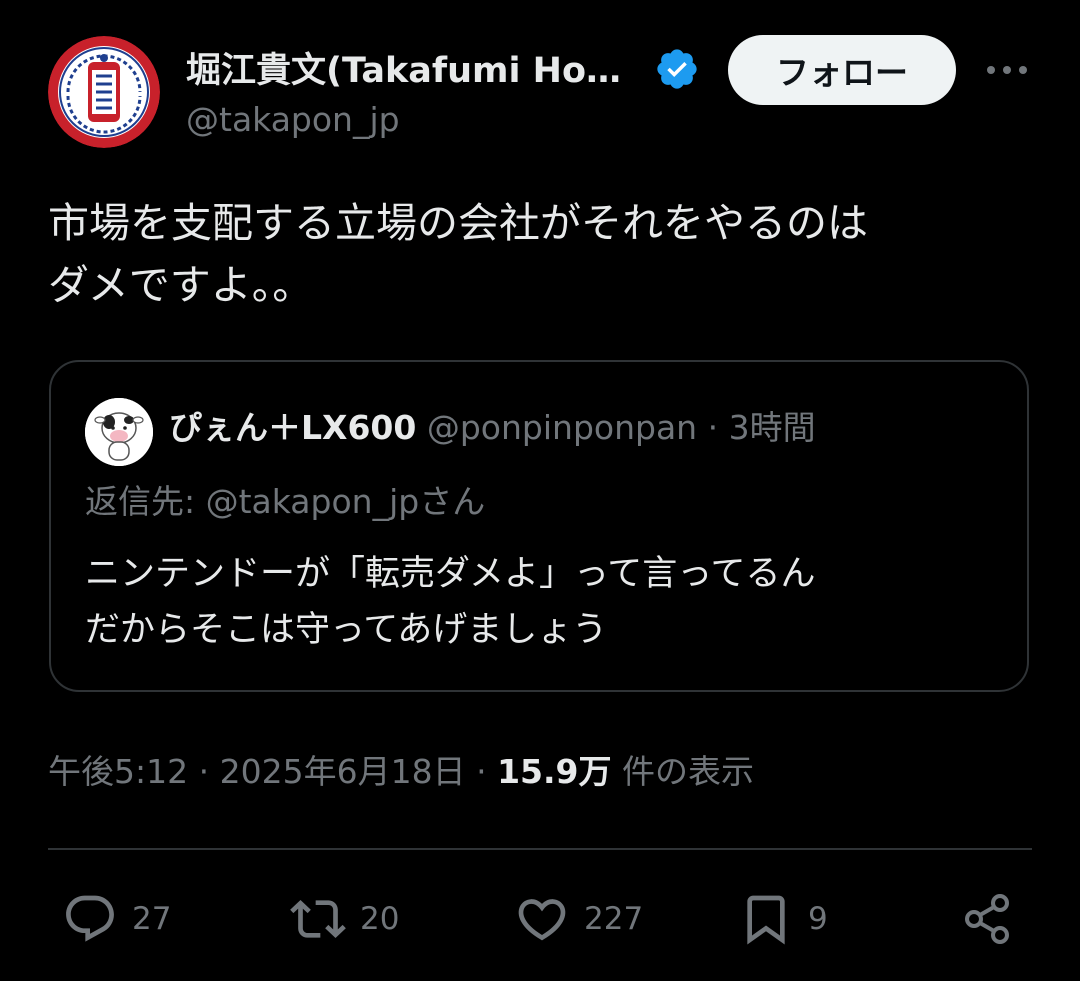 The width and height of the screenshot is (1080, 981). What do you see at coordinates (562, 427) in the screenshot?
I see `quote-author-handle: @ponpinponpan` at bounding box center [562, 427].